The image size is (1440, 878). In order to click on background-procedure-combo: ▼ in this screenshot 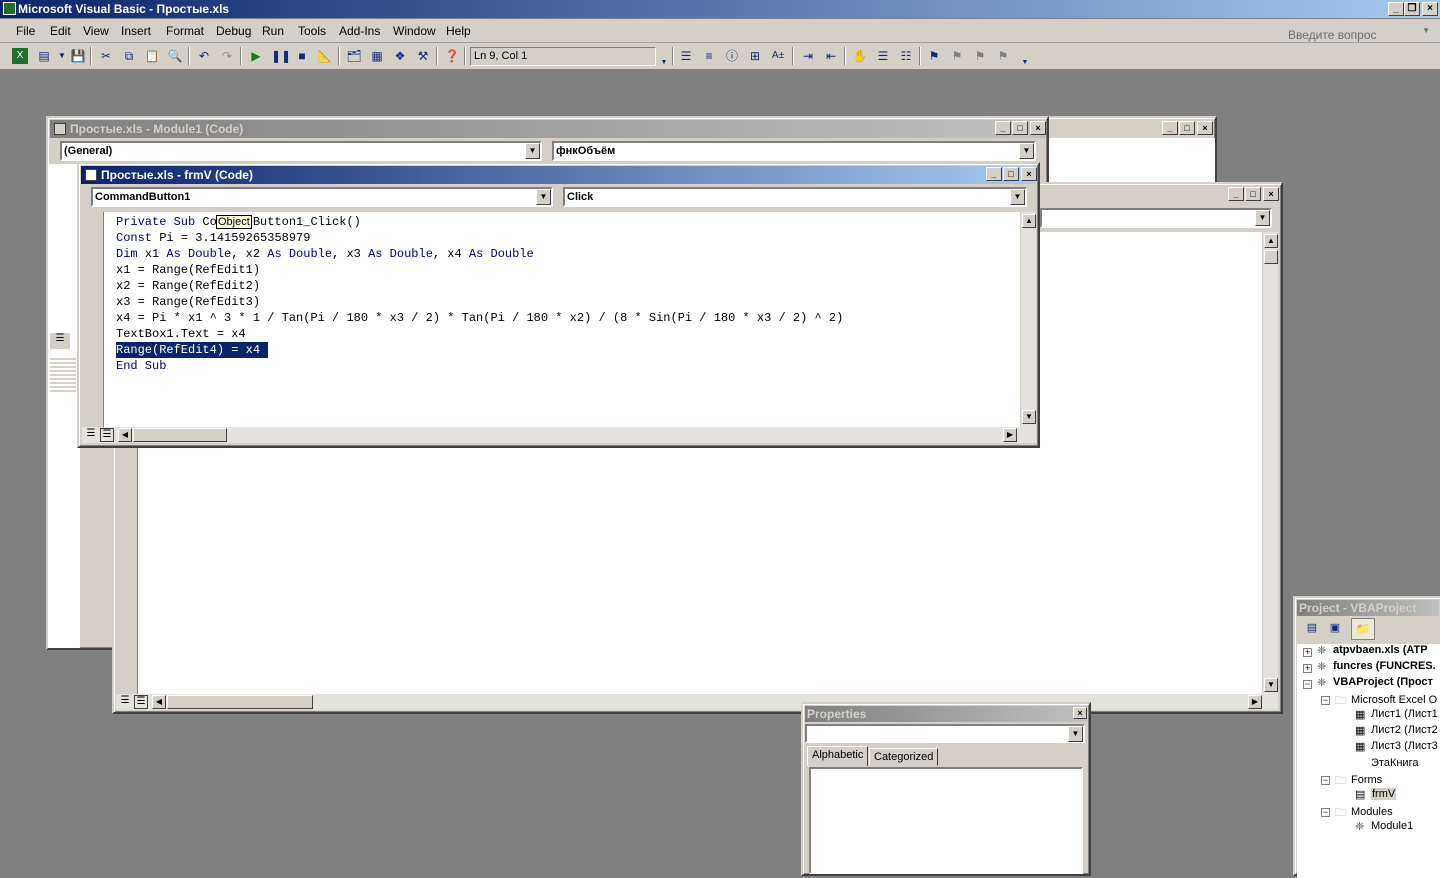, I will do `click(1156, 218)`.